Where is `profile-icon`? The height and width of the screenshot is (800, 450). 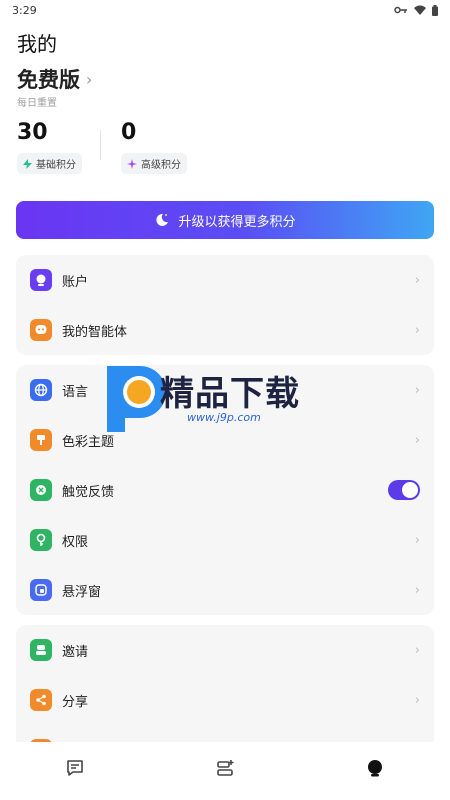 profile-icon is located at coordinates (375, 768).